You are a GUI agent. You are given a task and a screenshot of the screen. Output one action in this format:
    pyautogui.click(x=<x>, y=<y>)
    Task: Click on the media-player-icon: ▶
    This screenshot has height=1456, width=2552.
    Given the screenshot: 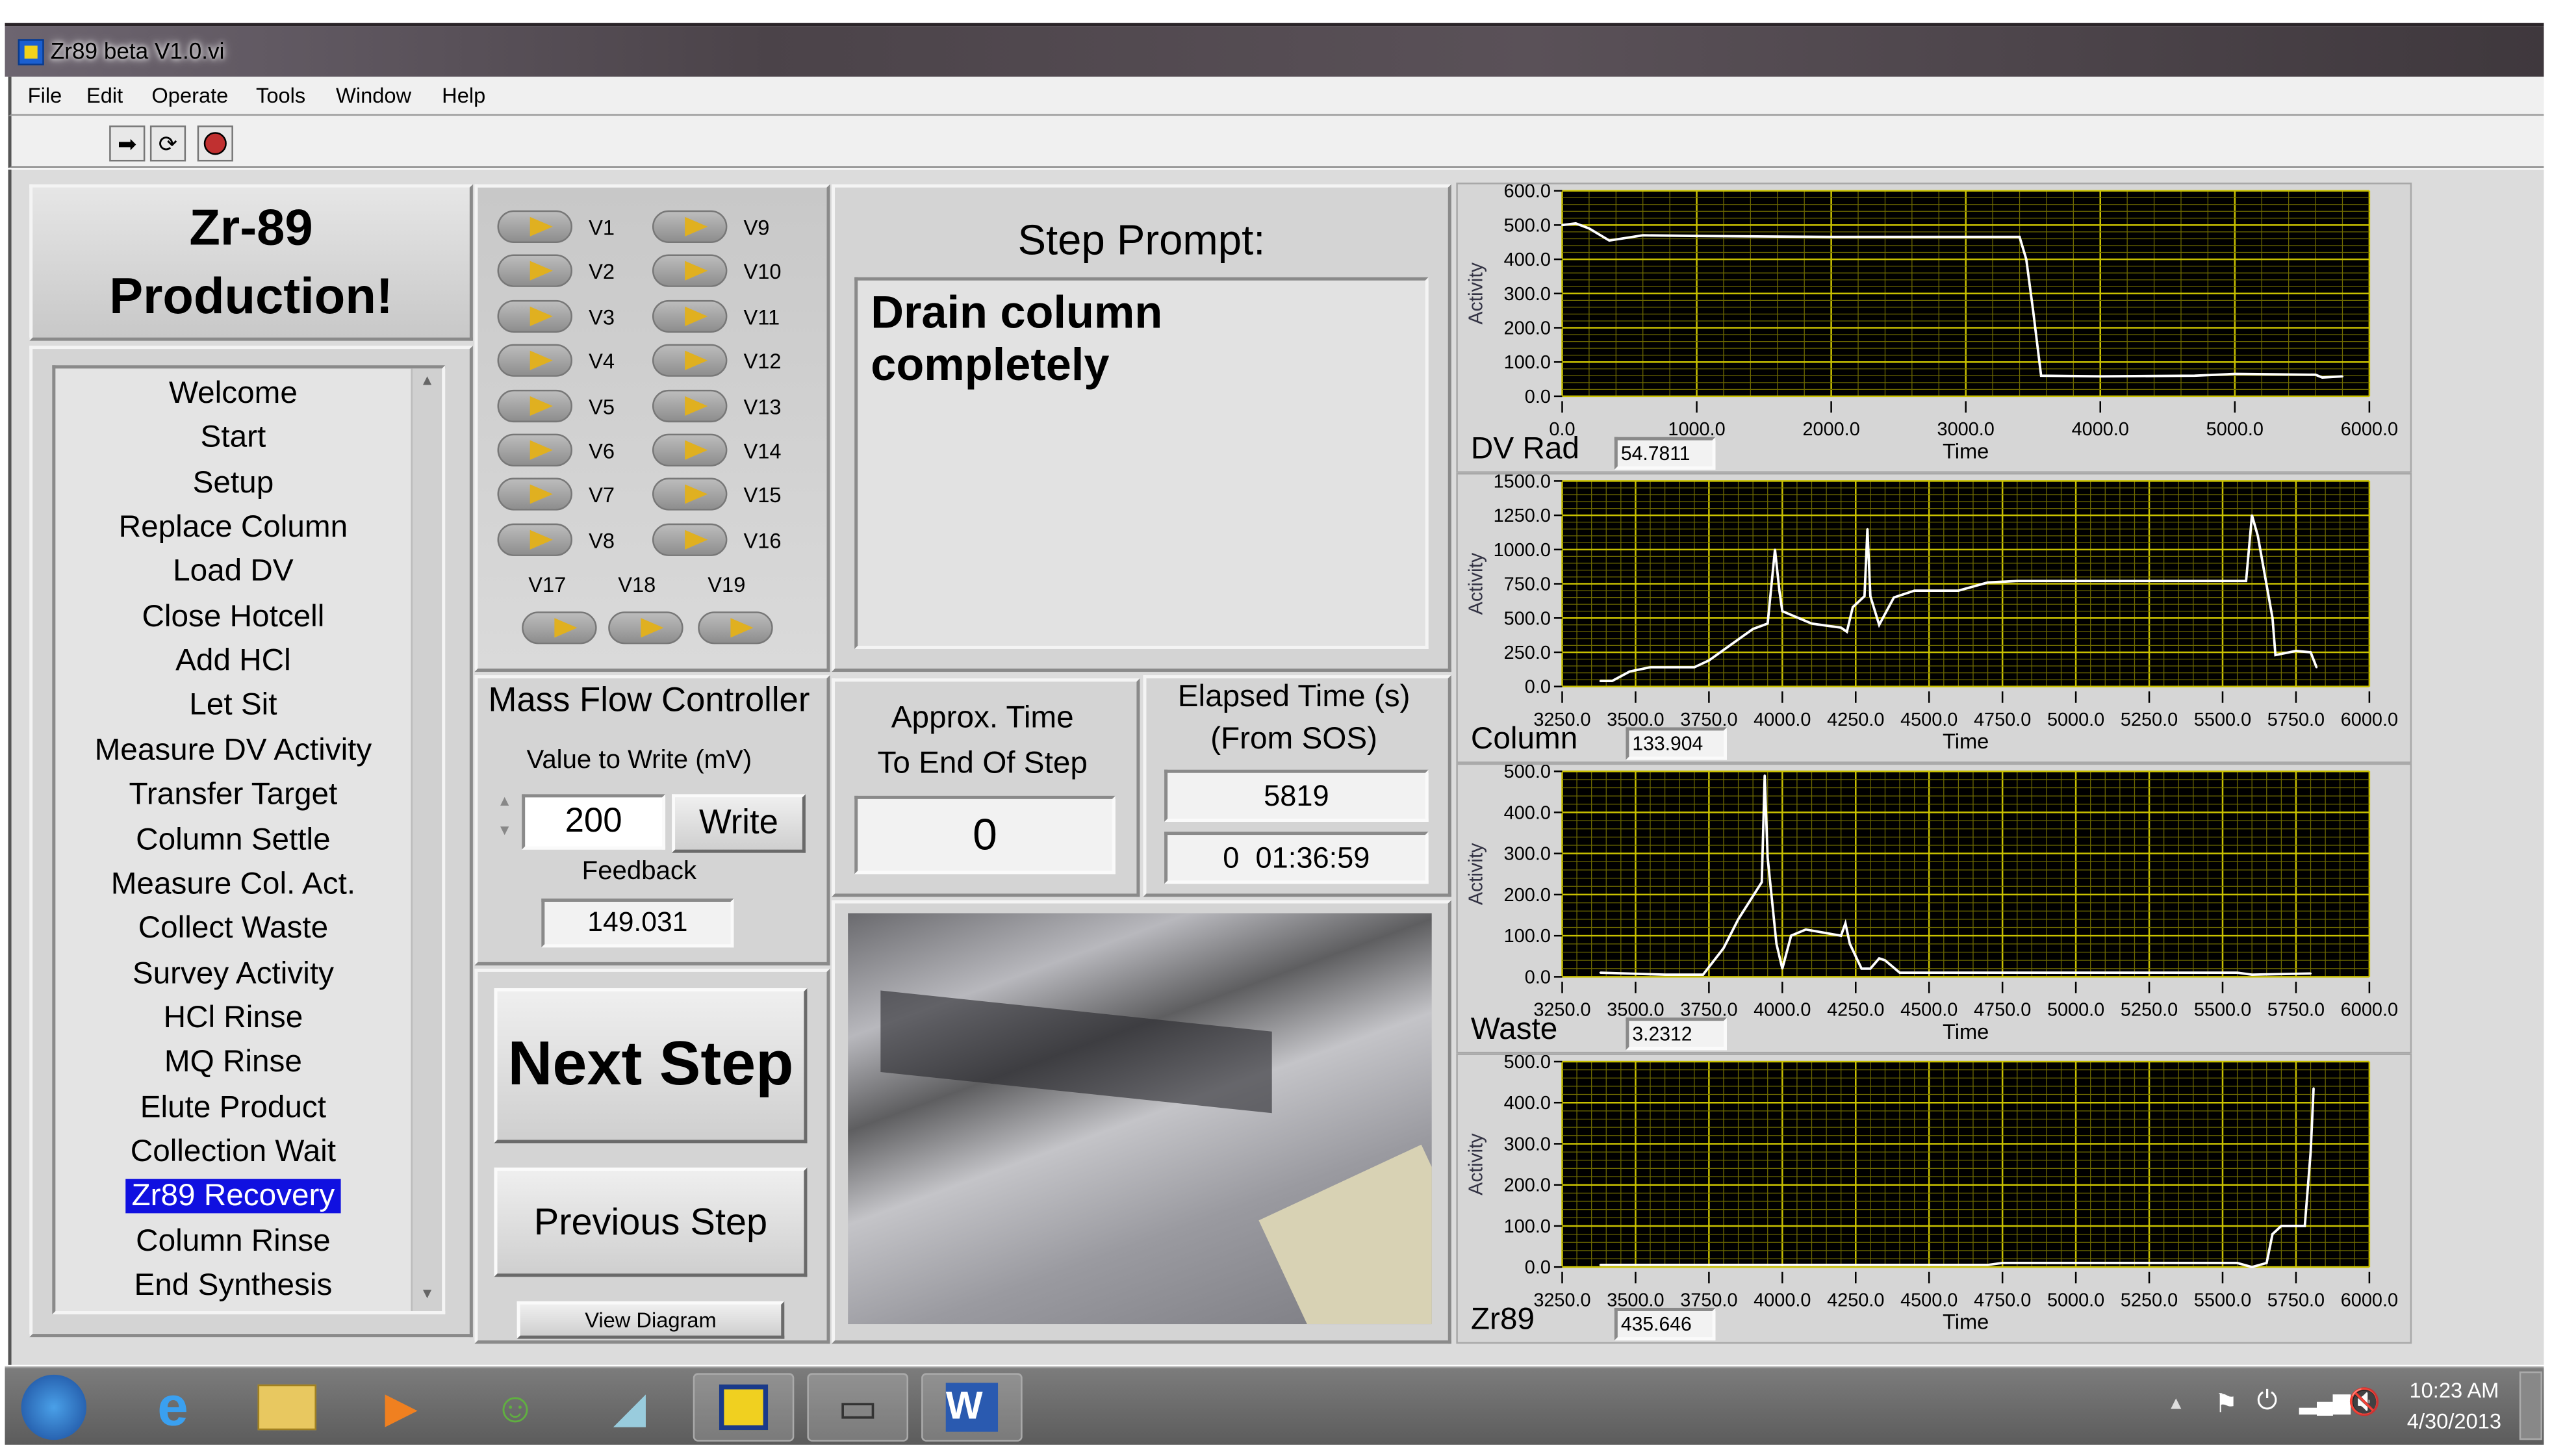 What is the action you would take?
    pyautogui.click(x=401, y=1407)
    